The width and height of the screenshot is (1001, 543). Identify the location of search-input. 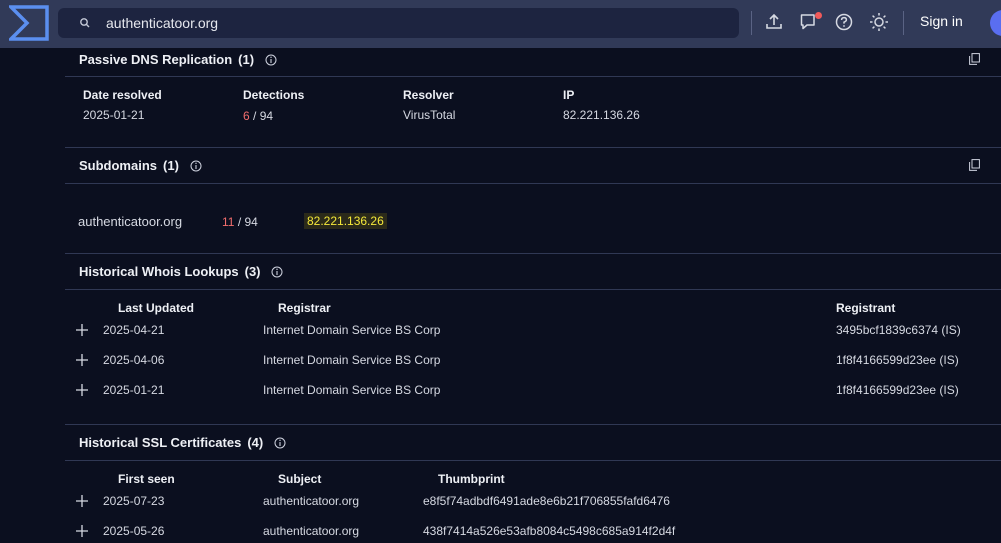
(416, 23).